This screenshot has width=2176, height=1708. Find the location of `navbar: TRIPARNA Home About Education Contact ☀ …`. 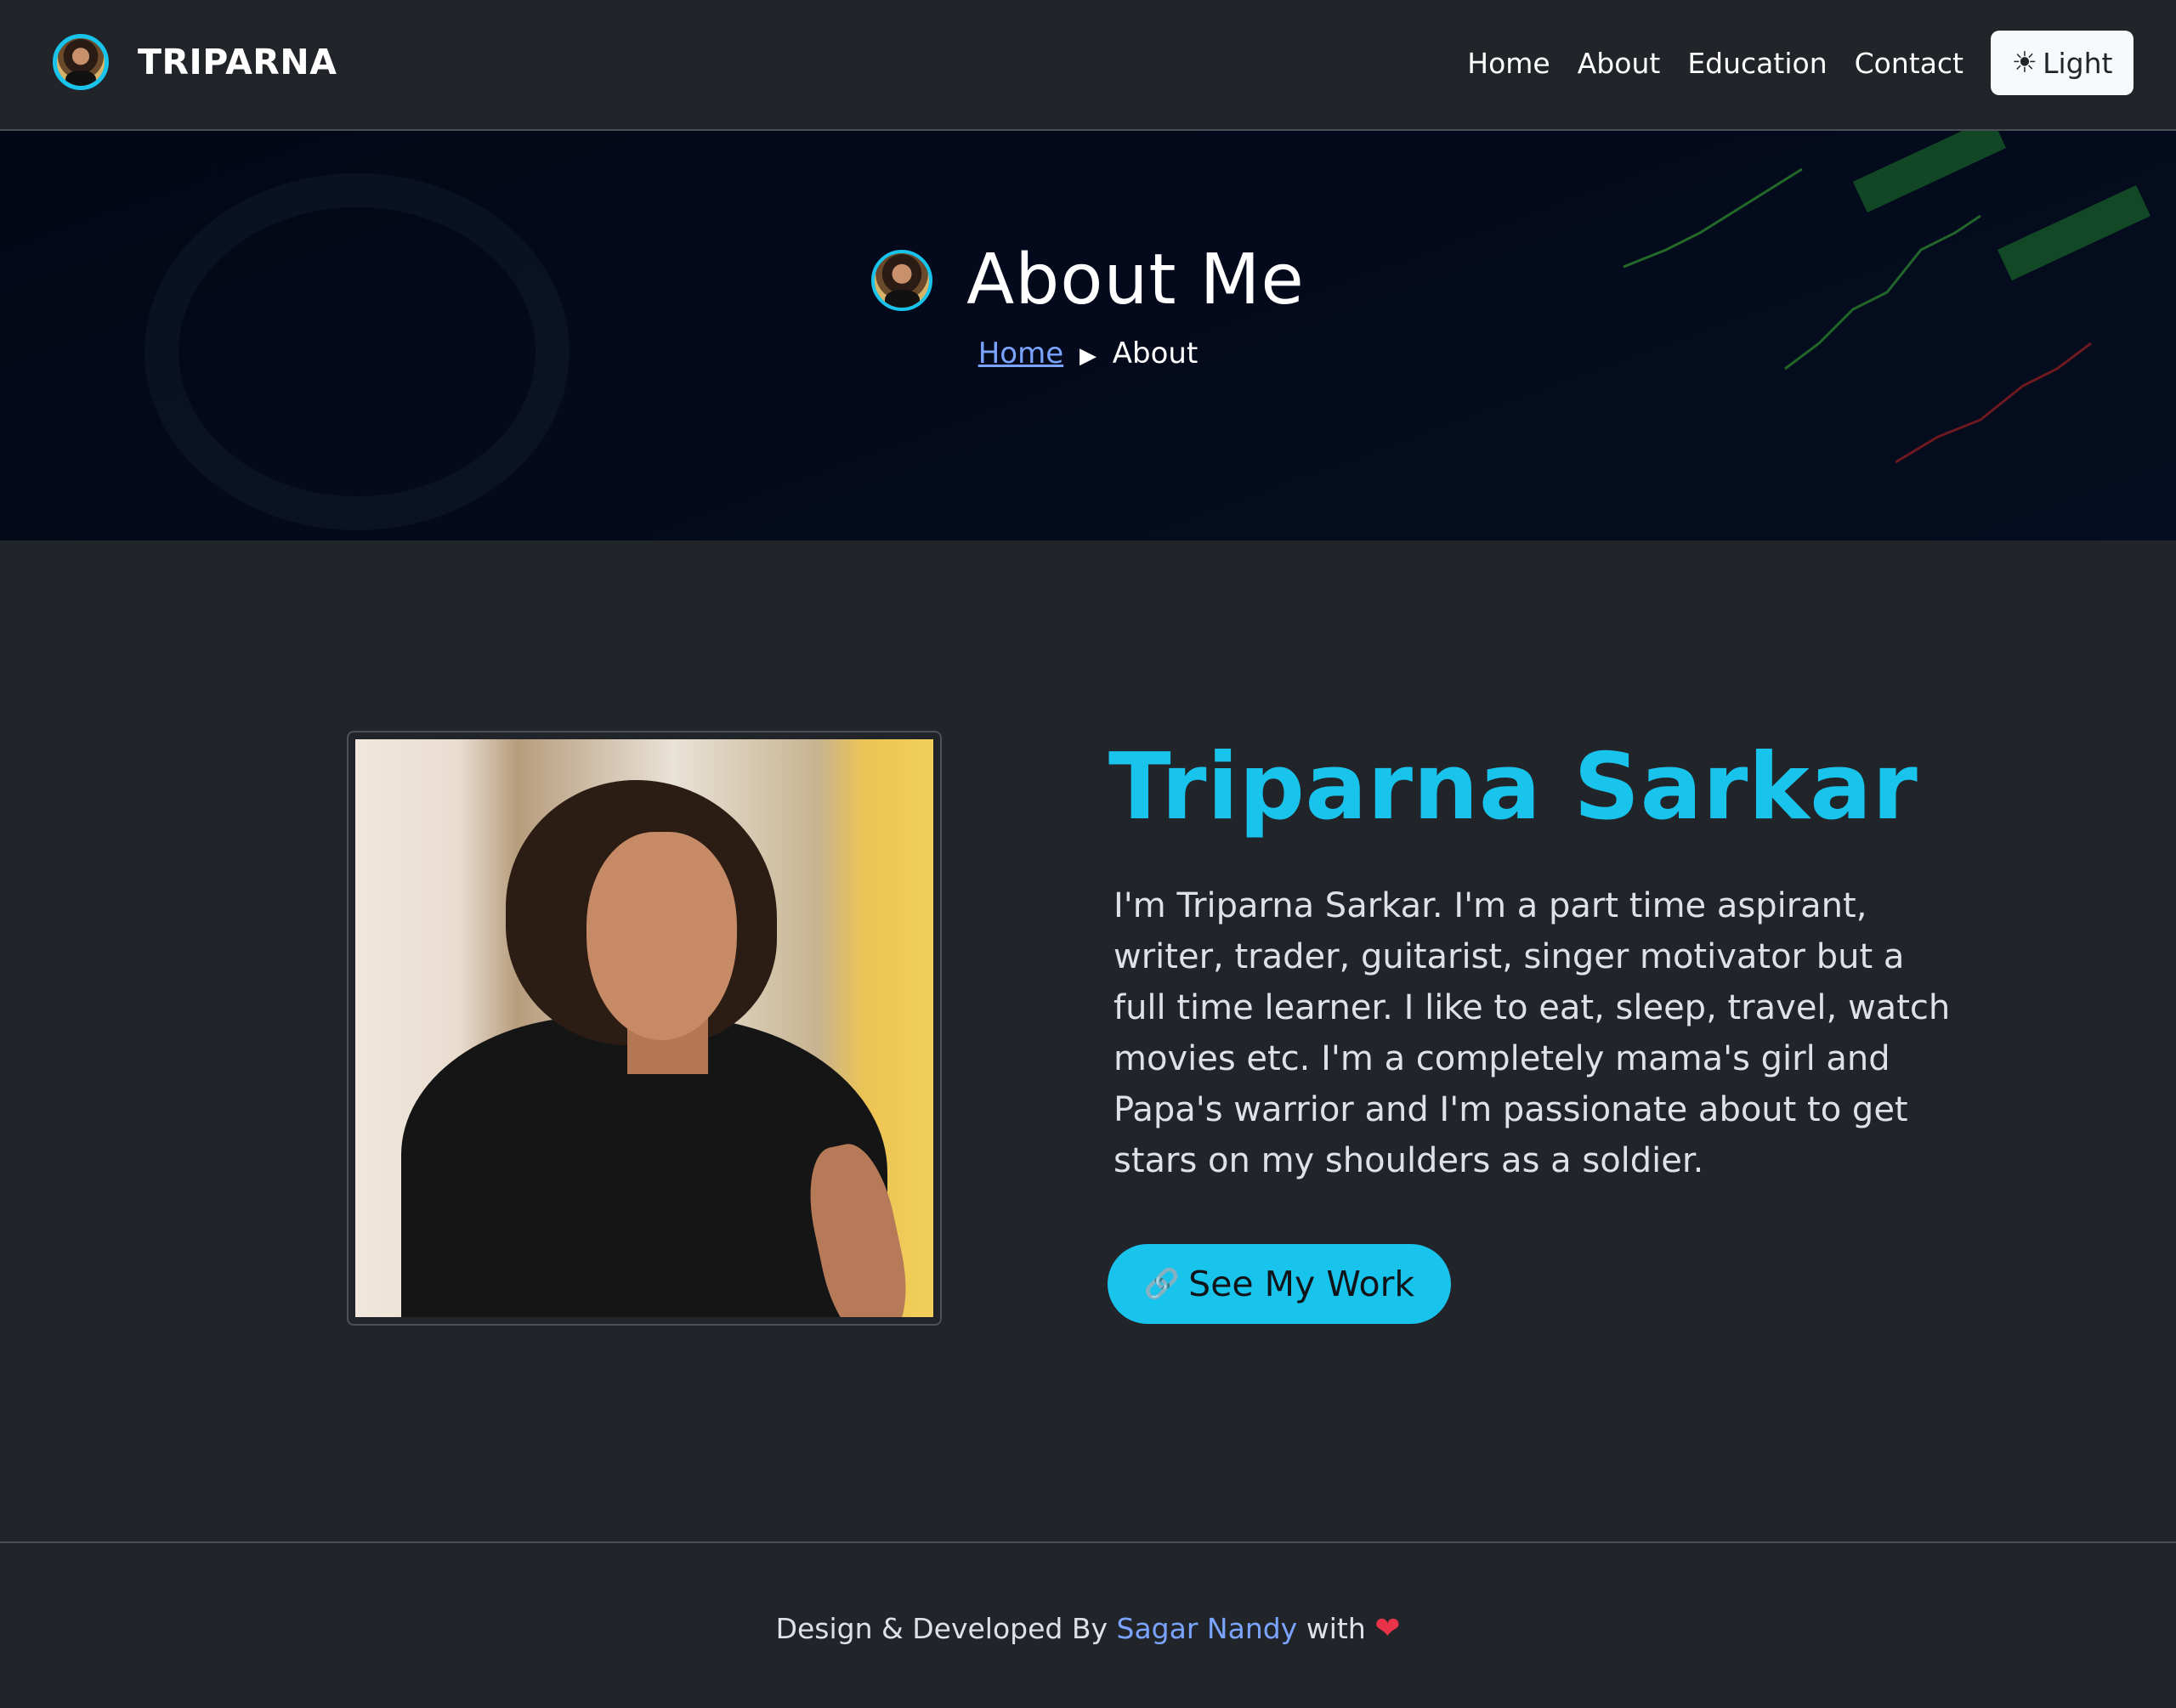

navbar: TRIPARNA Home About Education Contact ☀ … is located at coordinates (1088, 66).